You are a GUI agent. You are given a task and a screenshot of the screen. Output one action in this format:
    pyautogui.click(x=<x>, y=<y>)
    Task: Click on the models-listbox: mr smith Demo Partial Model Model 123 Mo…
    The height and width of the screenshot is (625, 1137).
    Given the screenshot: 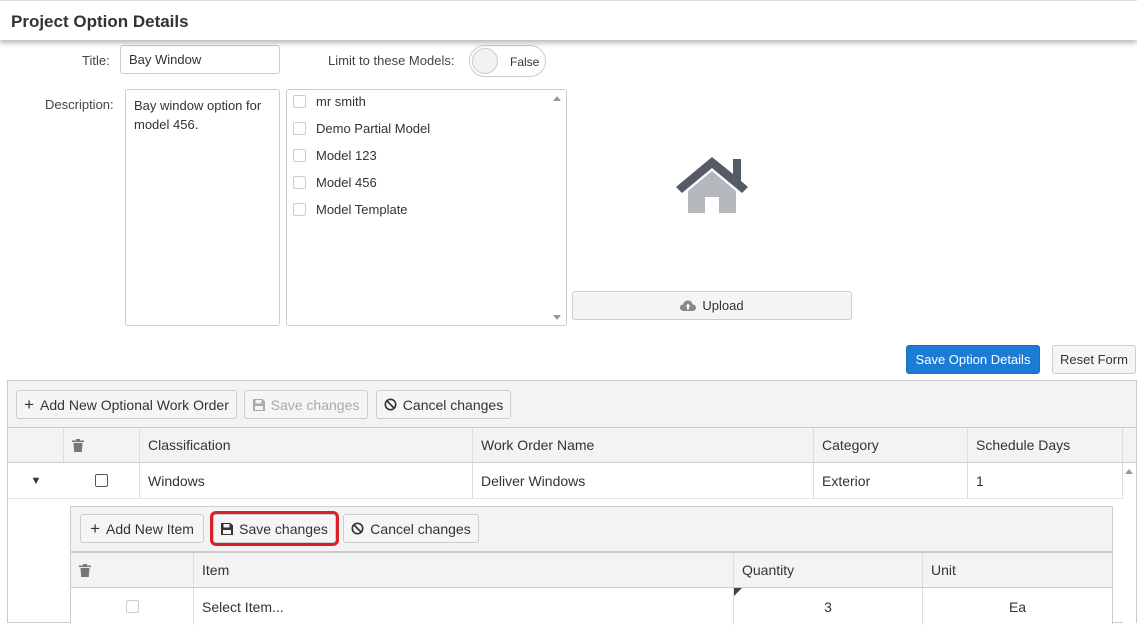 What is the action you would take?
    pyautogui.click(x=426, y=207)
    